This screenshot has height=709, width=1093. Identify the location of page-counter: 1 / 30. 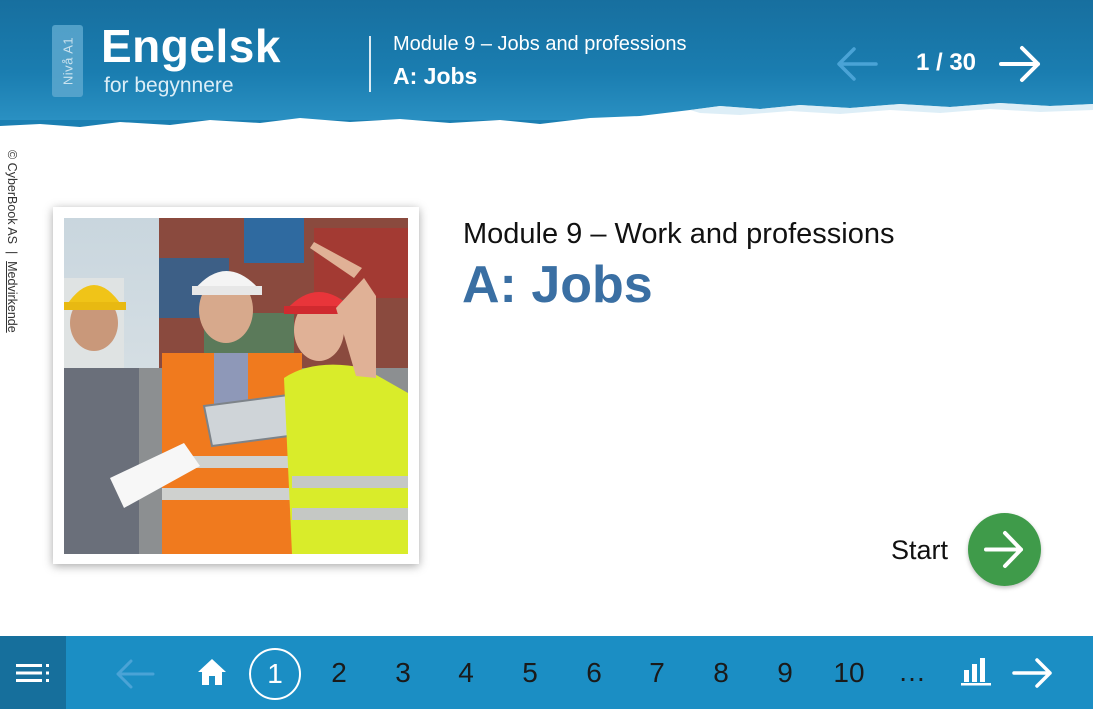
(946, 62).